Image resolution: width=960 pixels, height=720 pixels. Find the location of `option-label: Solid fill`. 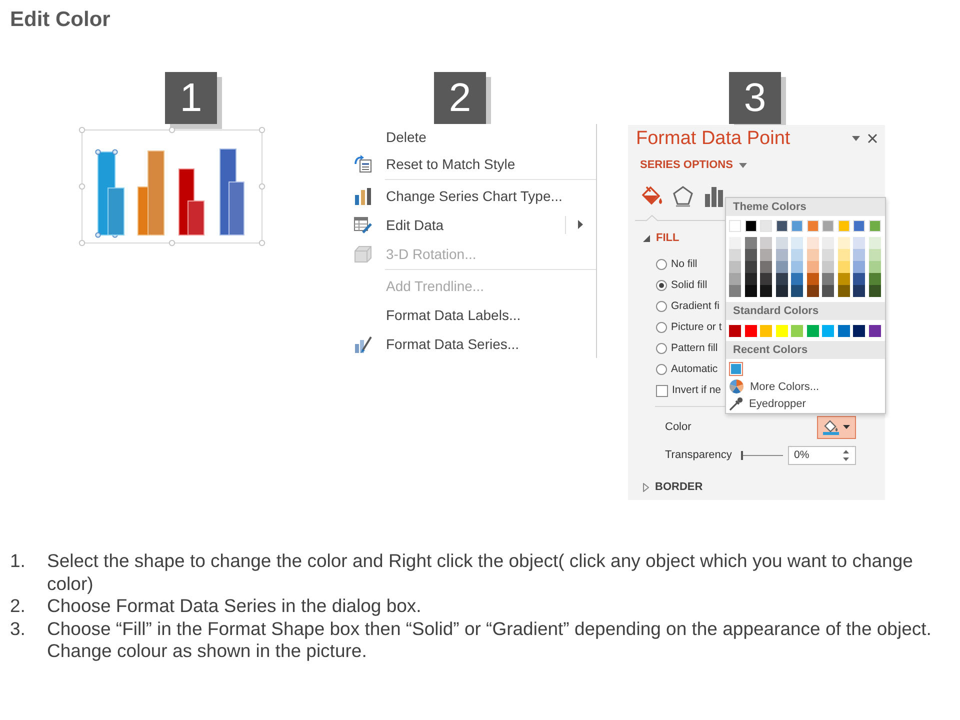

option-label: Solid fill is located at coordinates (689, 285).